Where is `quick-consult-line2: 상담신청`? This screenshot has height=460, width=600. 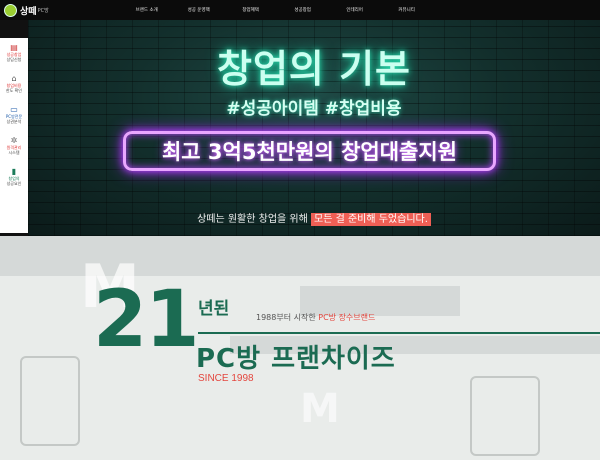
quick-consult-line2: 상담신청 is located at coordinates (14, 59).